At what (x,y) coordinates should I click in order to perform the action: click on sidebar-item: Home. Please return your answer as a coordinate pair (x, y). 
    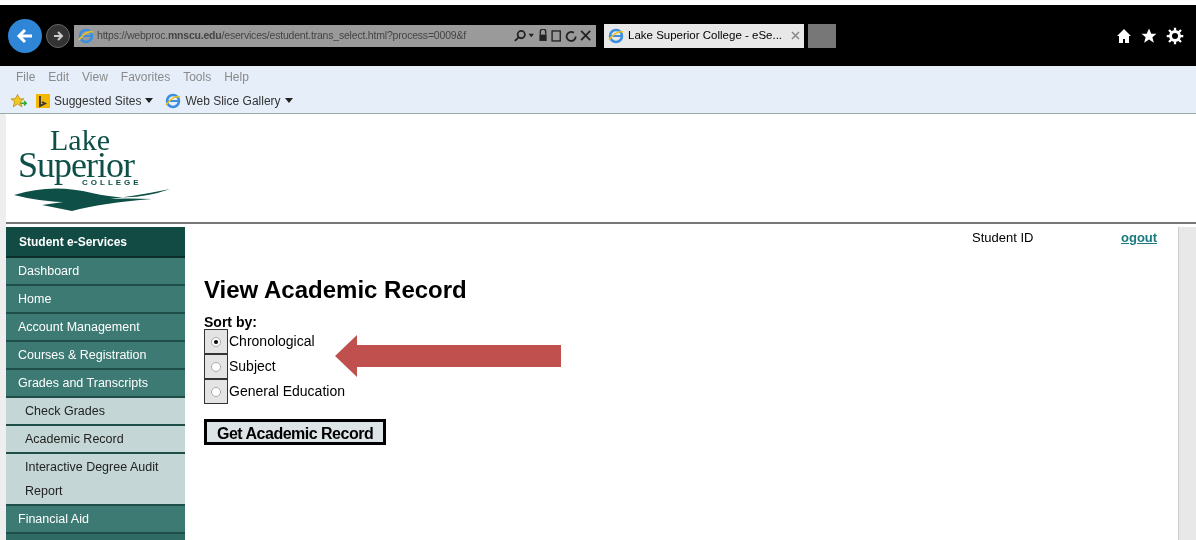
    Looking at the image, I should click on (95, 300).